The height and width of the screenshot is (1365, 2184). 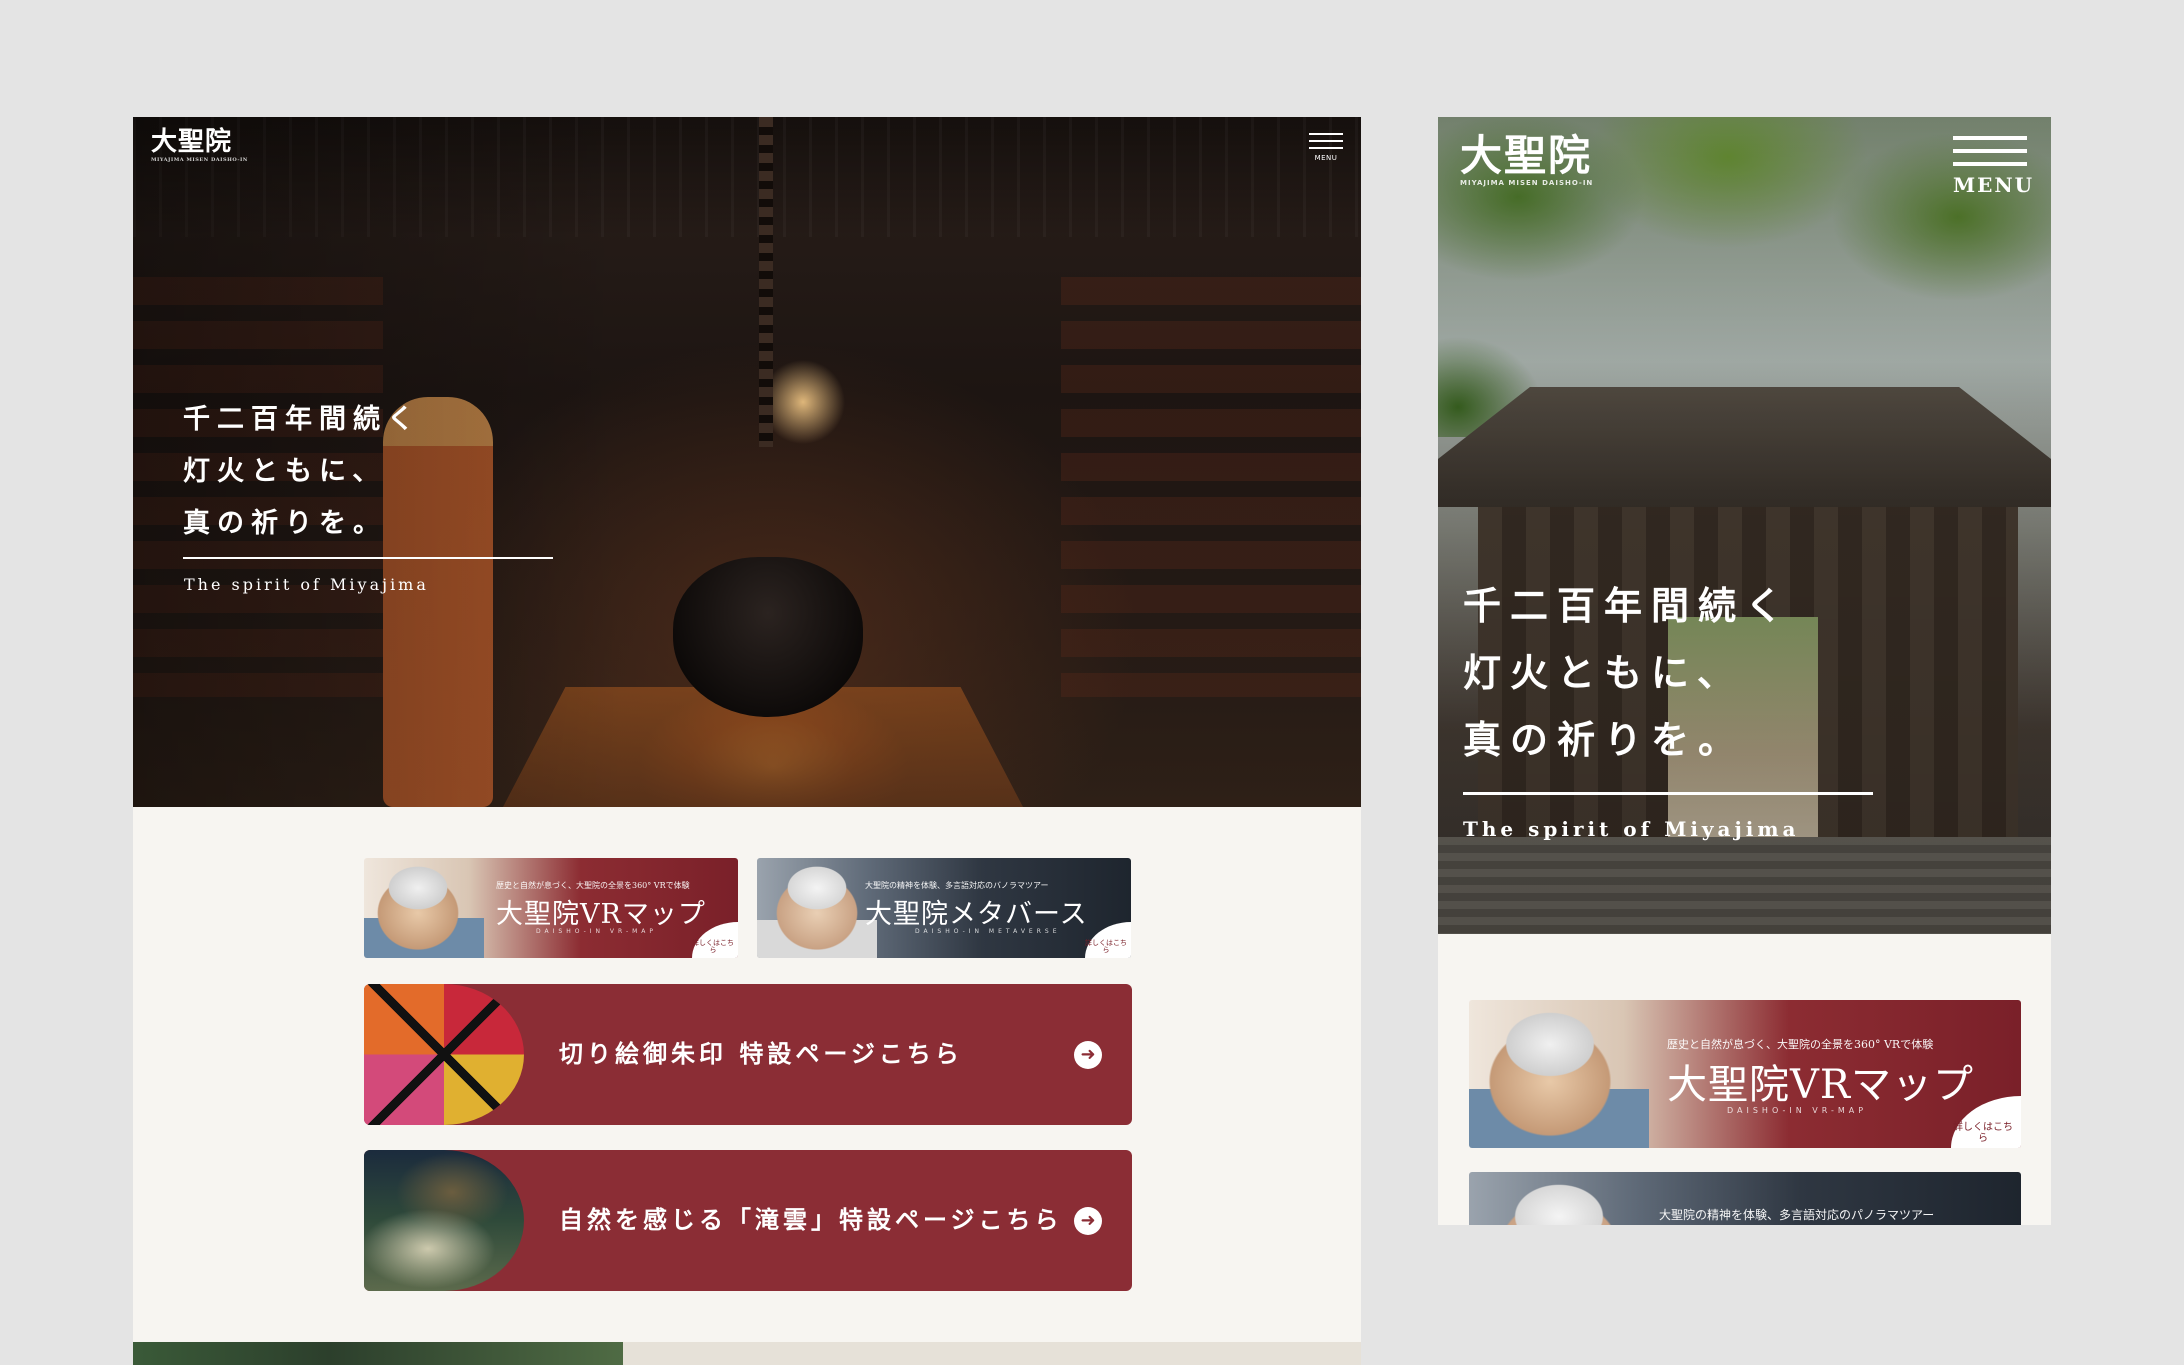 I want to click on banner-roman: DAISHO-IN METAVERSE, so click(x=988, y=931).